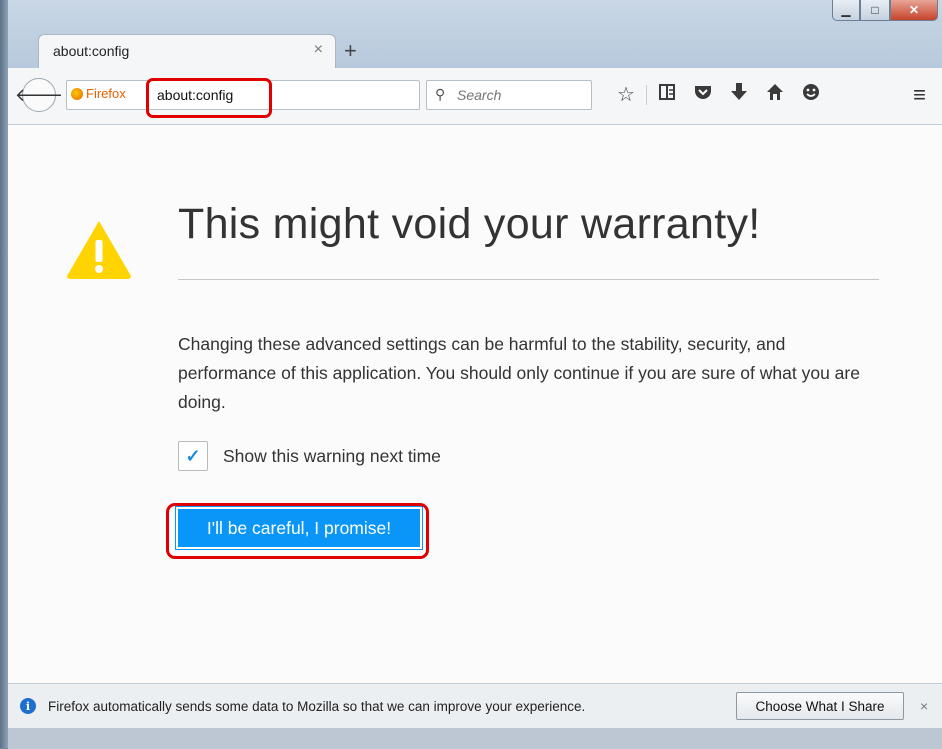 This screenshot has width=942, height=749. I want to click on title-divider, so click(528, 279).